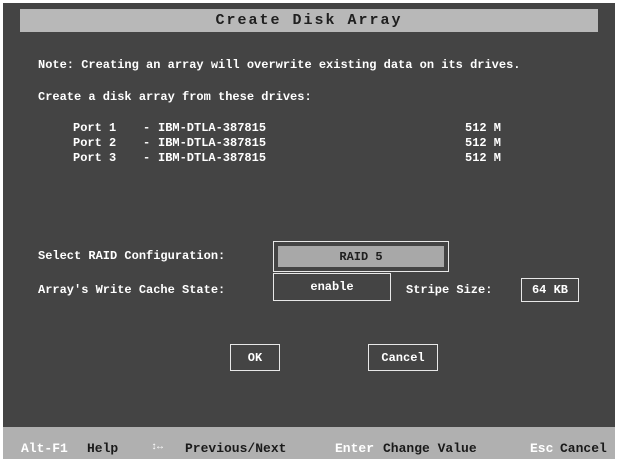  Describe the element at coordinates (355, 448) in the screenshot. I see `enter-key: Enter` at that location.